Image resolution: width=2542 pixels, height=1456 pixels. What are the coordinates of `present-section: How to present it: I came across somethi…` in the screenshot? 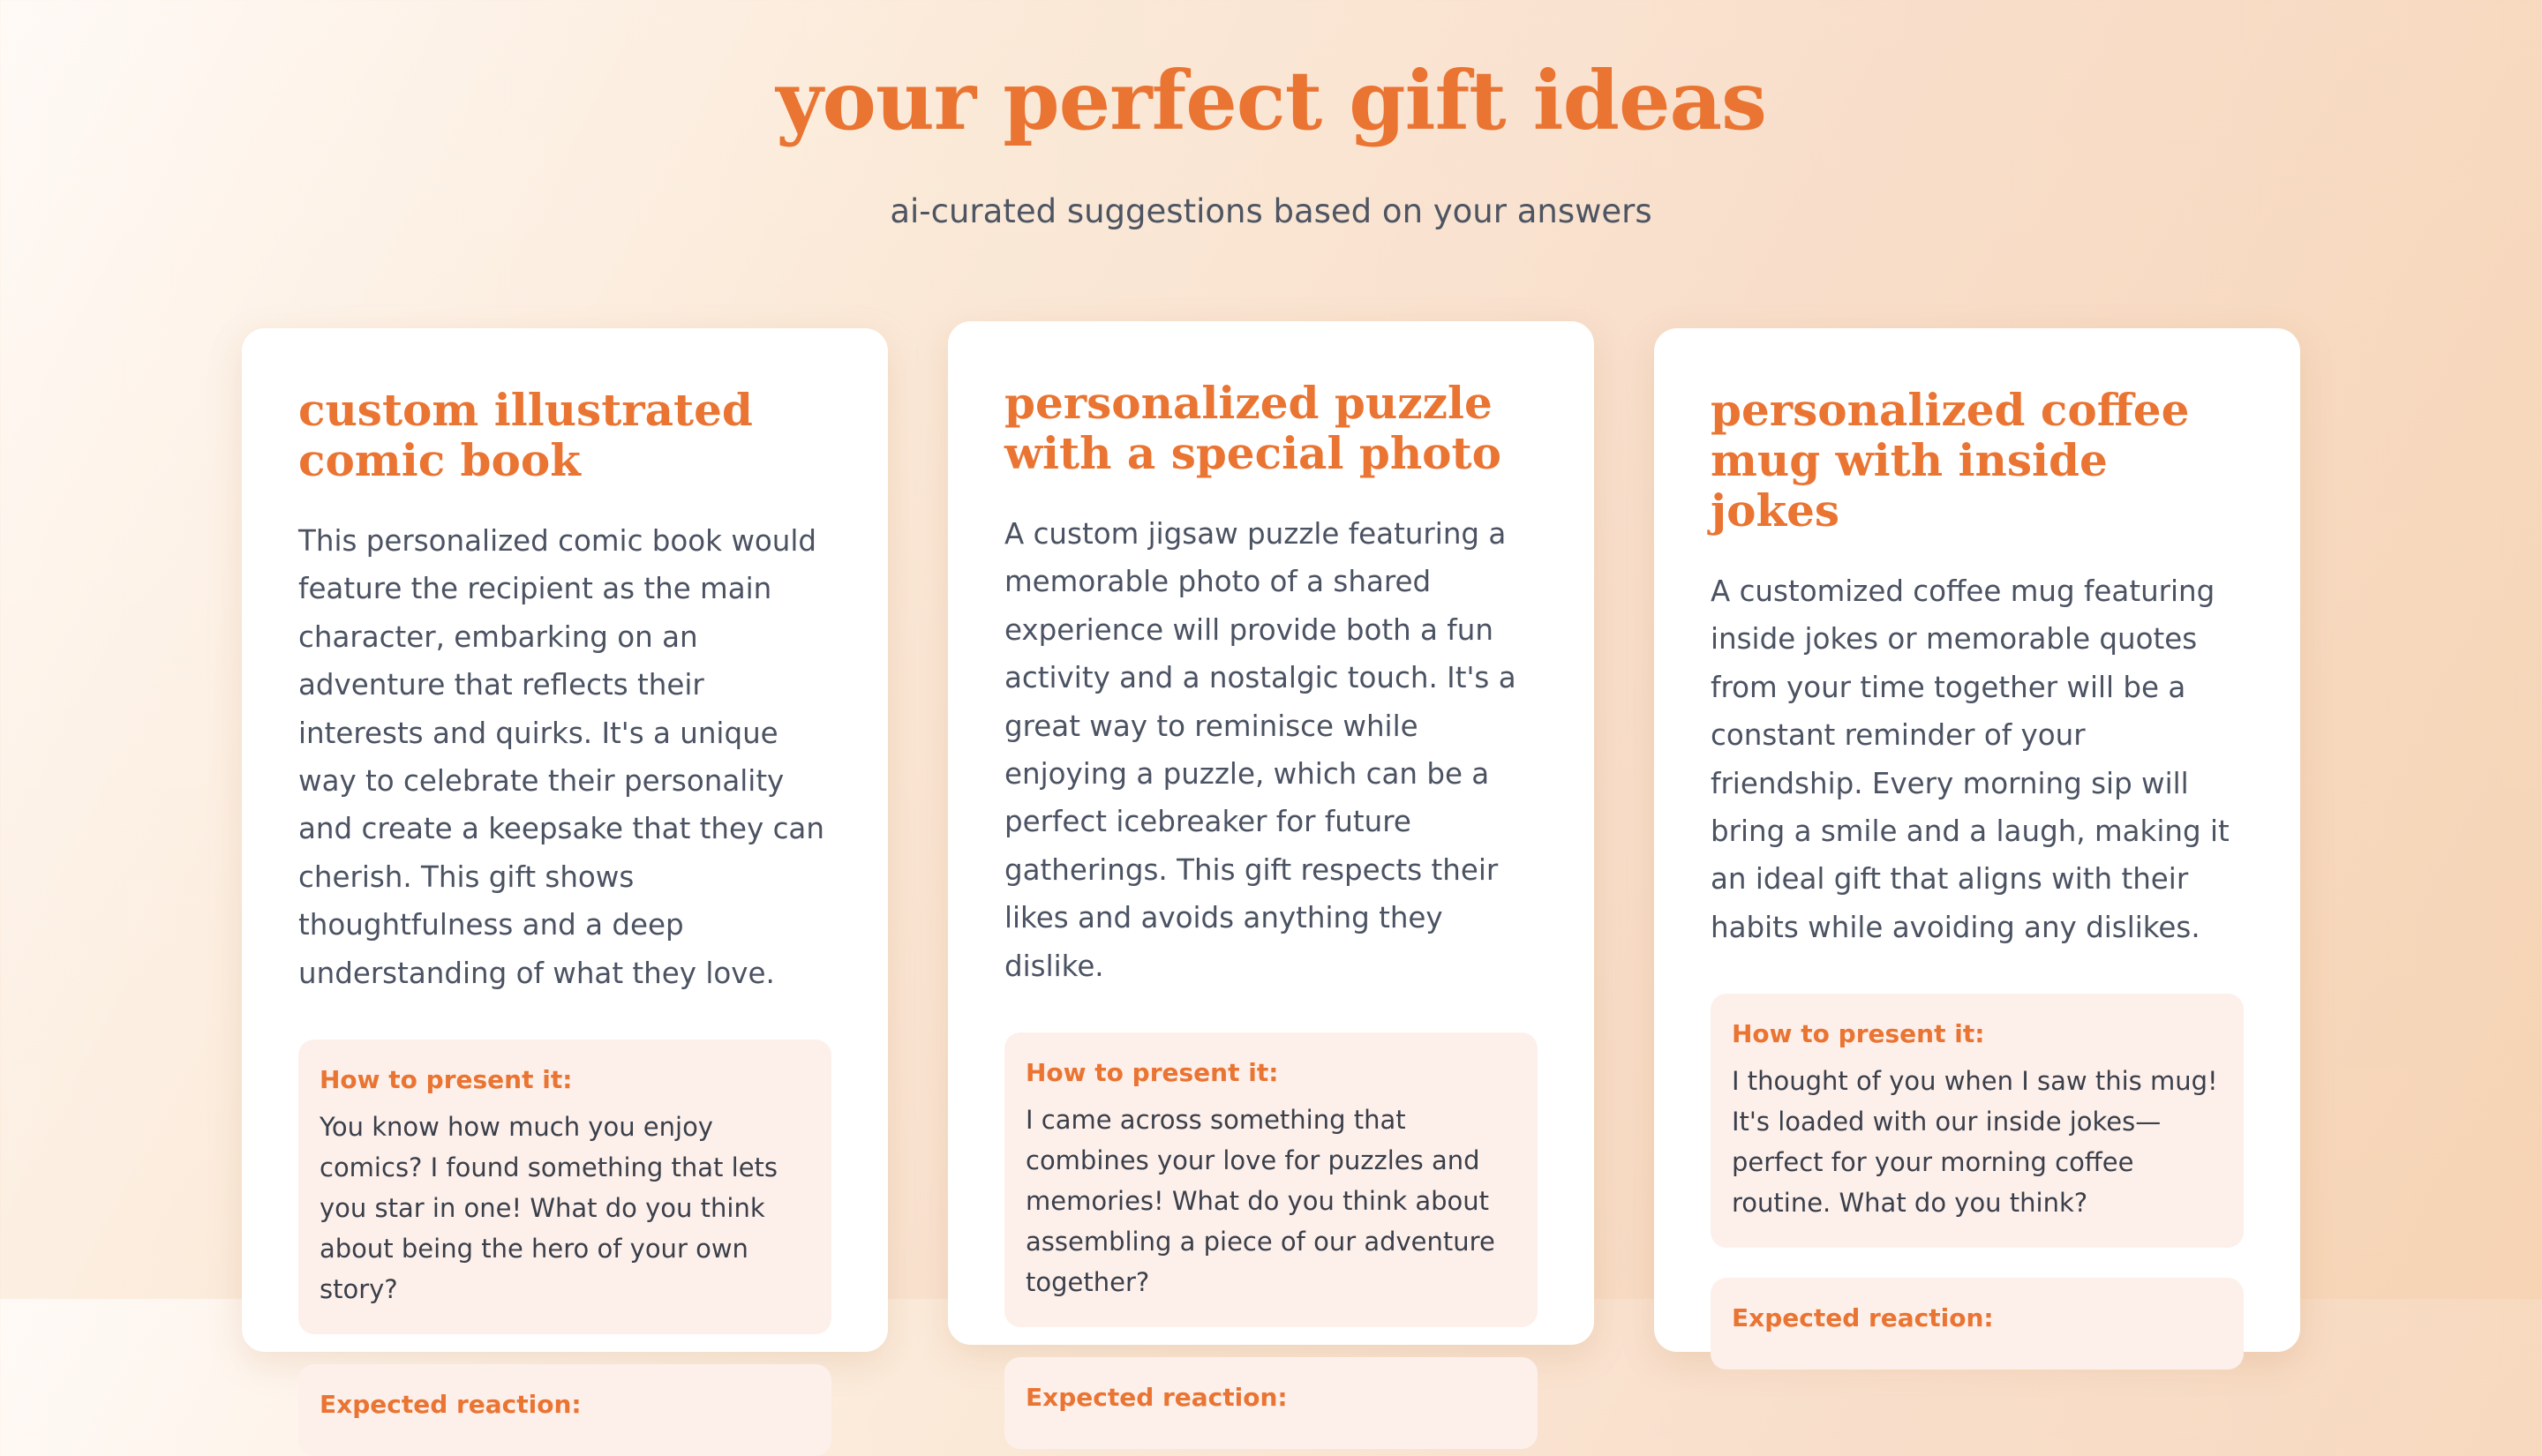 It's located at (1271, 1180).